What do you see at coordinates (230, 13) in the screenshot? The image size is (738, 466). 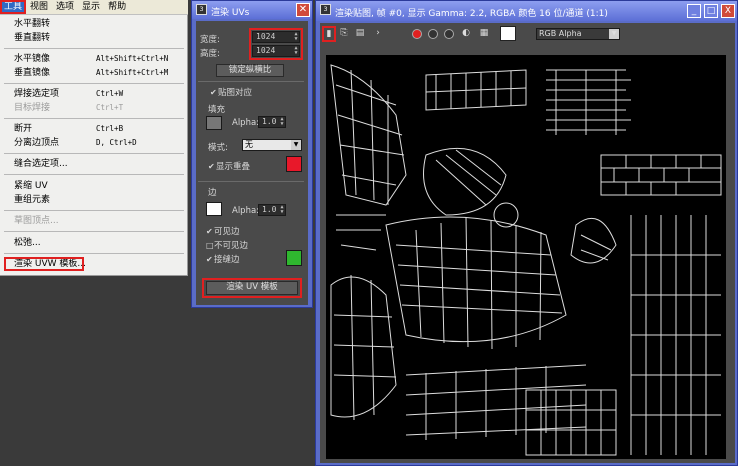 I see `dialog-title: 渲染 UVs` at bounding box center [230, 13].